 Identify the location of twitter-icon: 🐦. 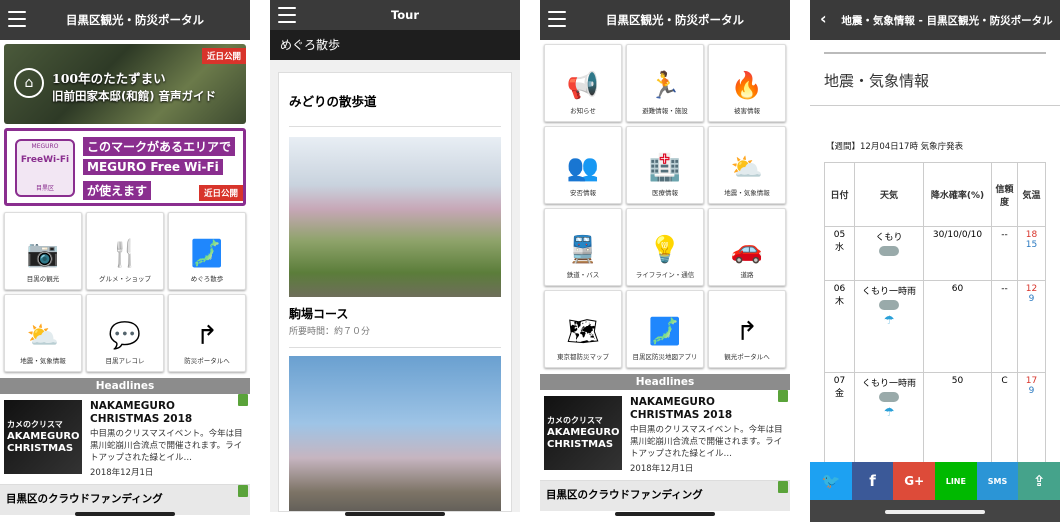
(831, 481).